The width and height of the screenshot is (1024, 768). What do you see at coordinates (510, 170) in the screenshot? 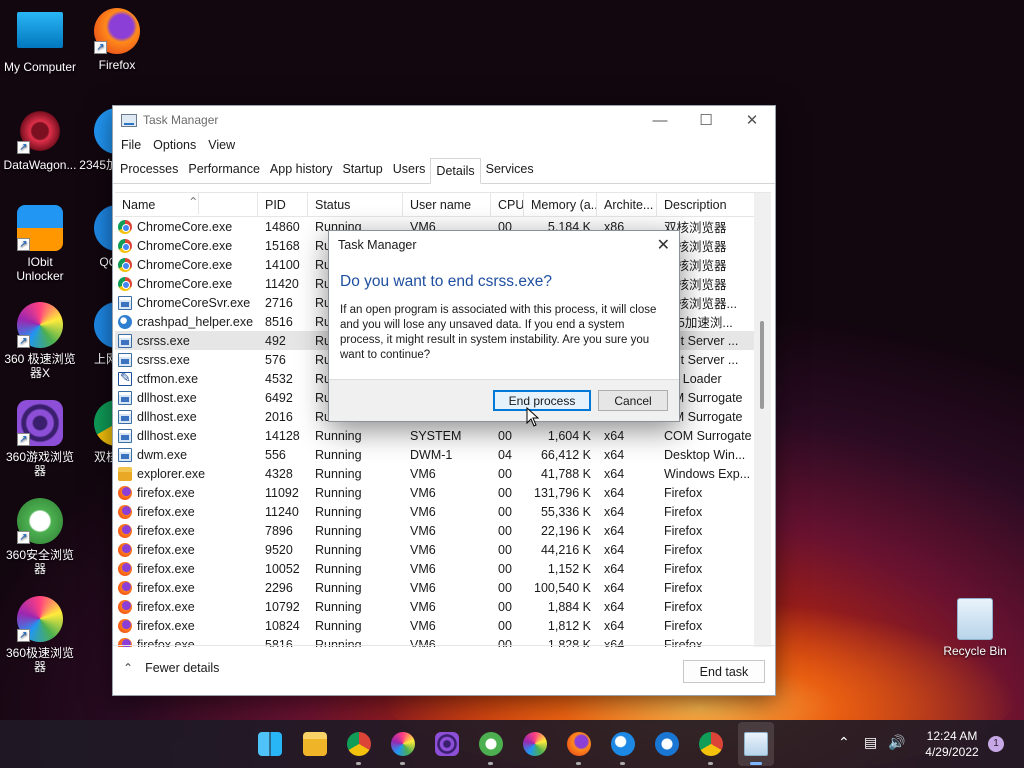
I see `tab-services: Services` at bounding box center [510, 170].